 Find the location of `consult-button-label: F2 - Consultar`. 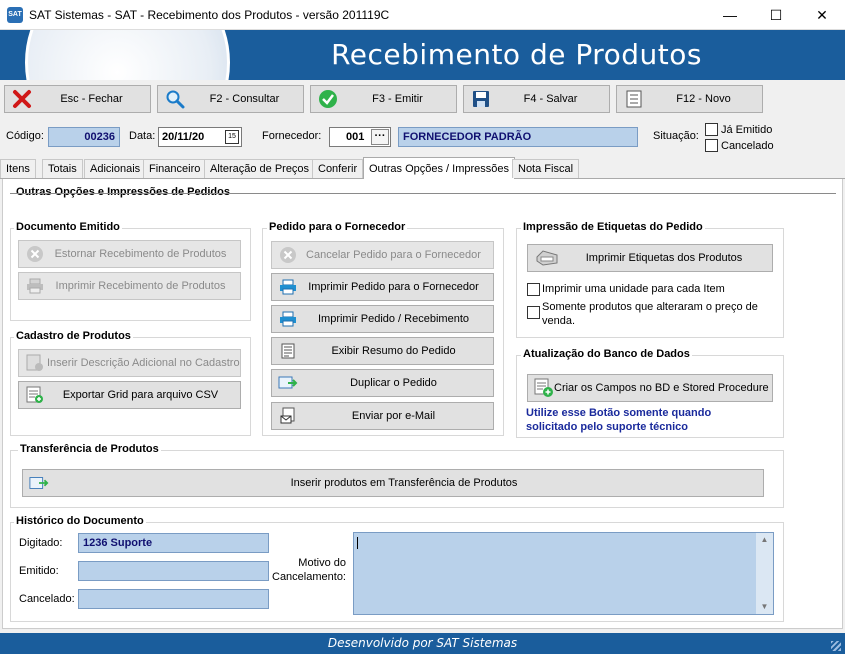

consult-button-label: F2 - Consultar is located at coordinates (244, 99).